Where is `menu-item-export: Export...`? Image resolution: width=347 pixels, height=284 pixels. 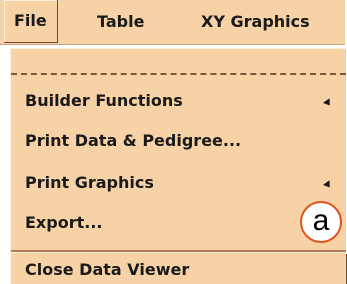 menu-item-export: Export... is located at coordinates (63, 222).